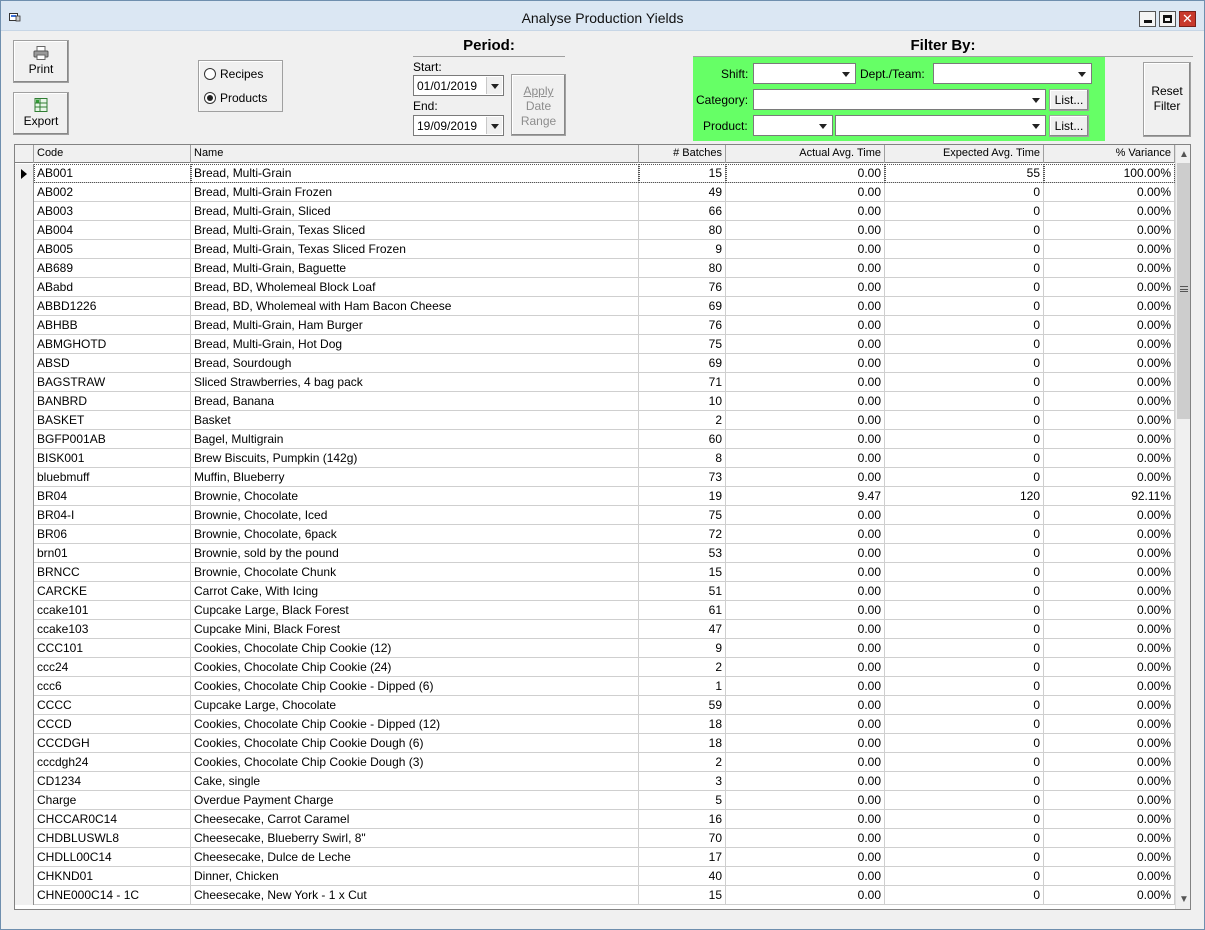 This screenshot has width=1205, height=930. I want to click on name-cell: Brownie, Chocolate, Iced, so click(415, 515).